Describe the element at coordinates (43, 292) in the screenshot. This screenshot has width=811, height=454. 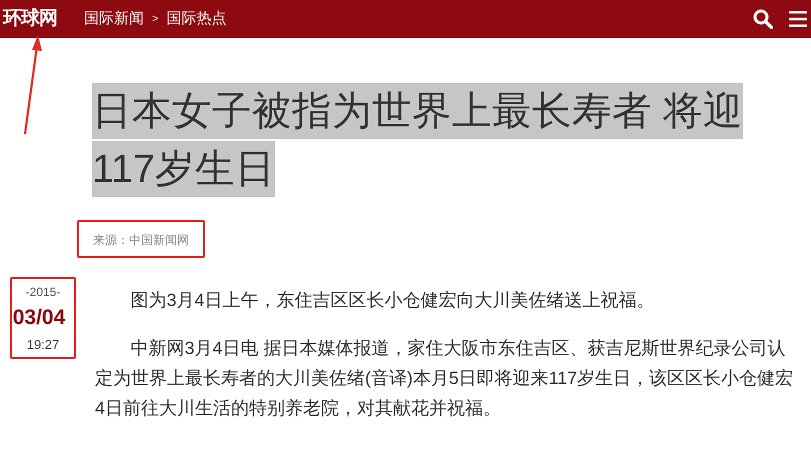
I see `date-year: -2015-` at that location.